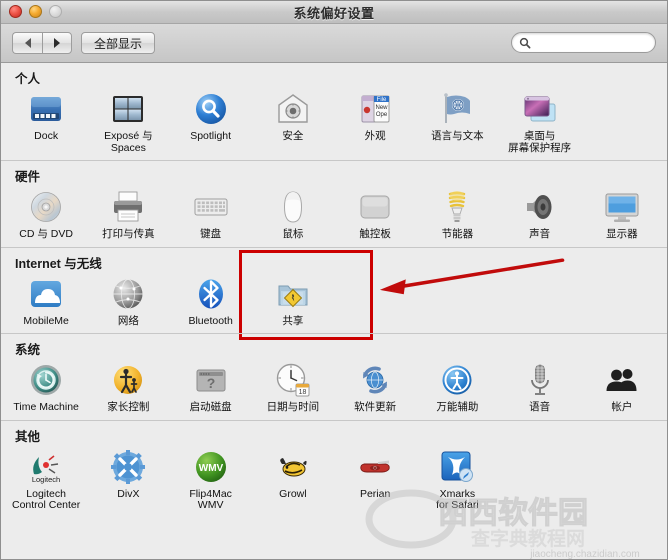  Describe the element at coordinates (57, 43) in the screenshot. I see `forward-button` at that location.